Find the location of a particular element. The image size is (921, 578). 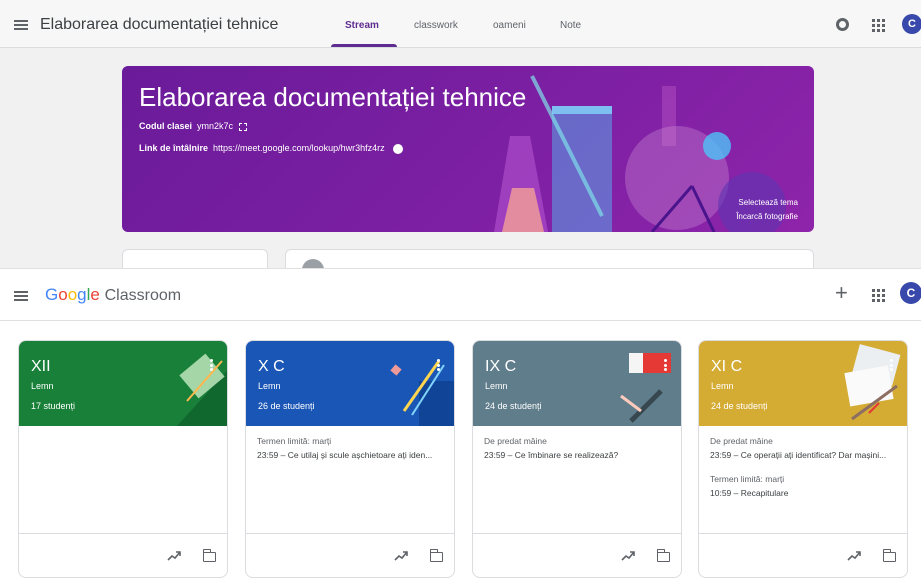

class-title: Elaborarea documentației tehnice is located at coordinates (159, 25).